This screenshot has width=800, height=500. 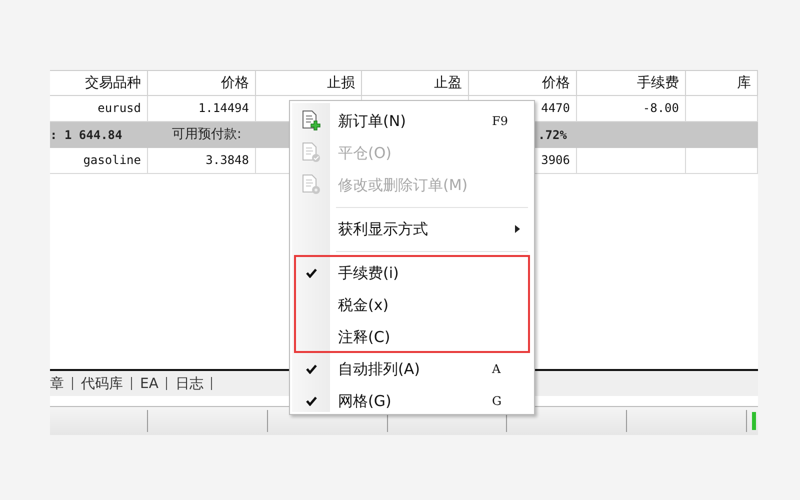 What do you see at coordinates (311, 121) in the screenshot?
I see `document-plus-icon` at bounding box center [311, 121].